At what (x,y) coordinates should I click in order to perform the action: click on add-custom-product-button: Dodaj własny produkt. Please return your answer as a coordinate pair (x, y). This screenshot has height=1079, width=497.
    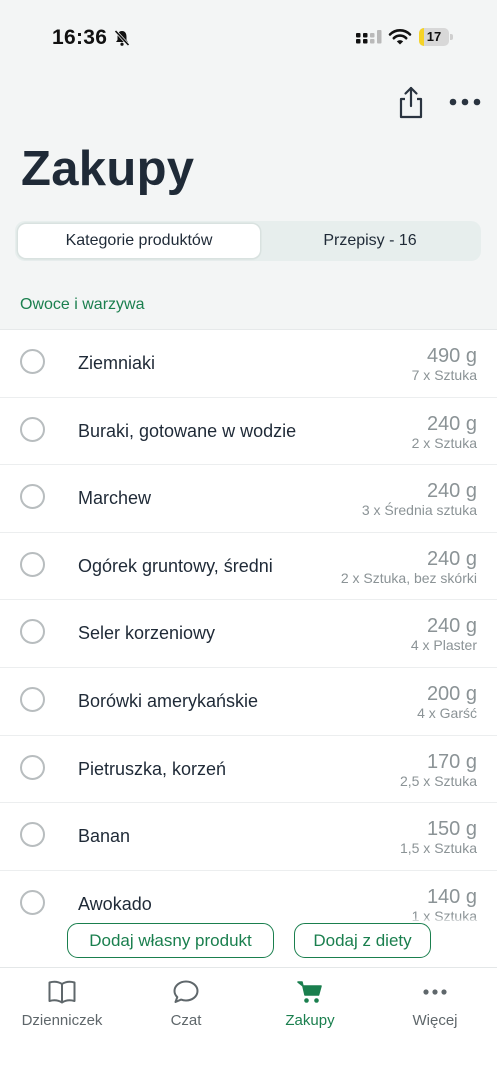
    Looking at the image, I should click on (170, 940).